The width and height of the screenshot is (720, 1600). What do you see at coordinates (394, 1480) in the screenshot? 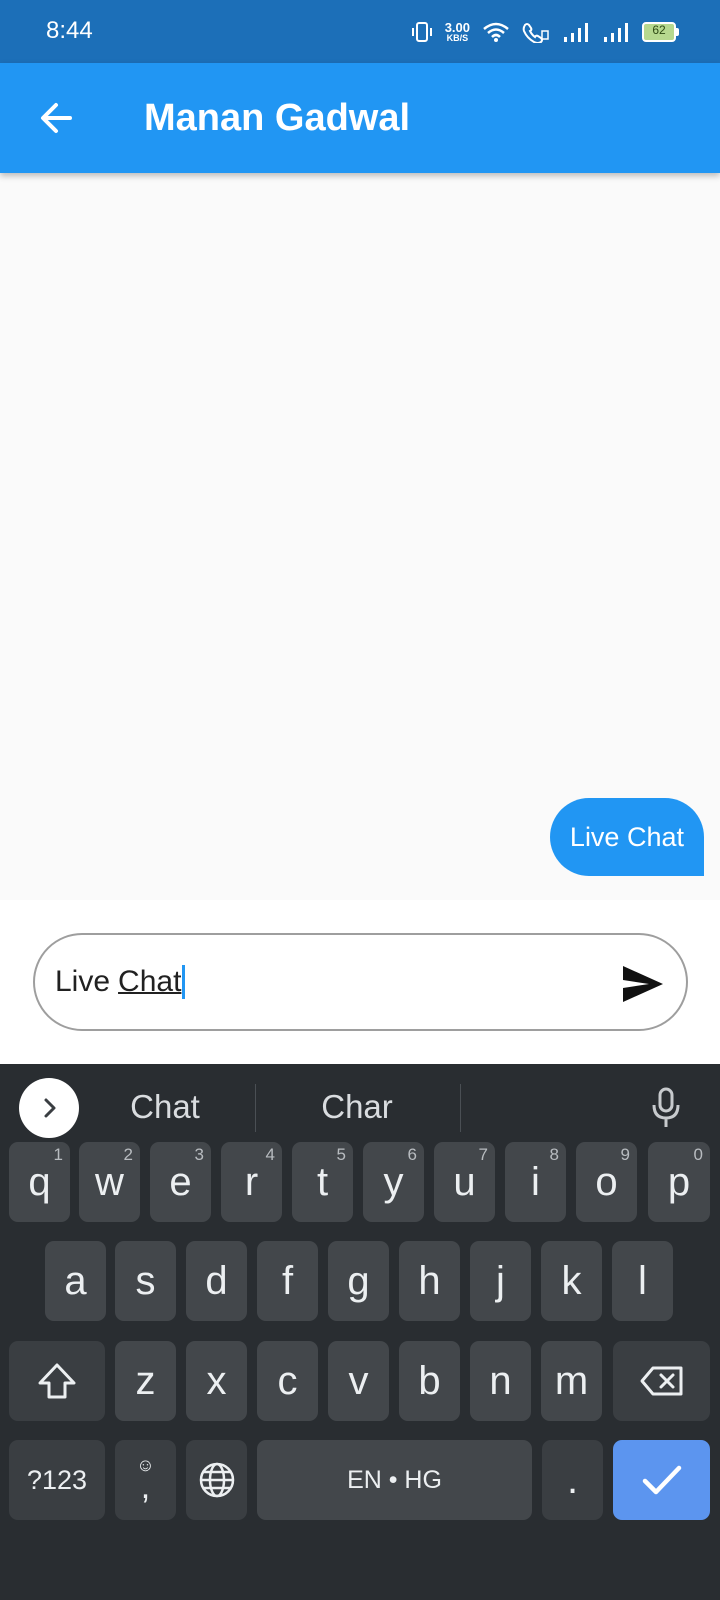
I see `space-key: EN • HG` at bounding box center [394, 1480].